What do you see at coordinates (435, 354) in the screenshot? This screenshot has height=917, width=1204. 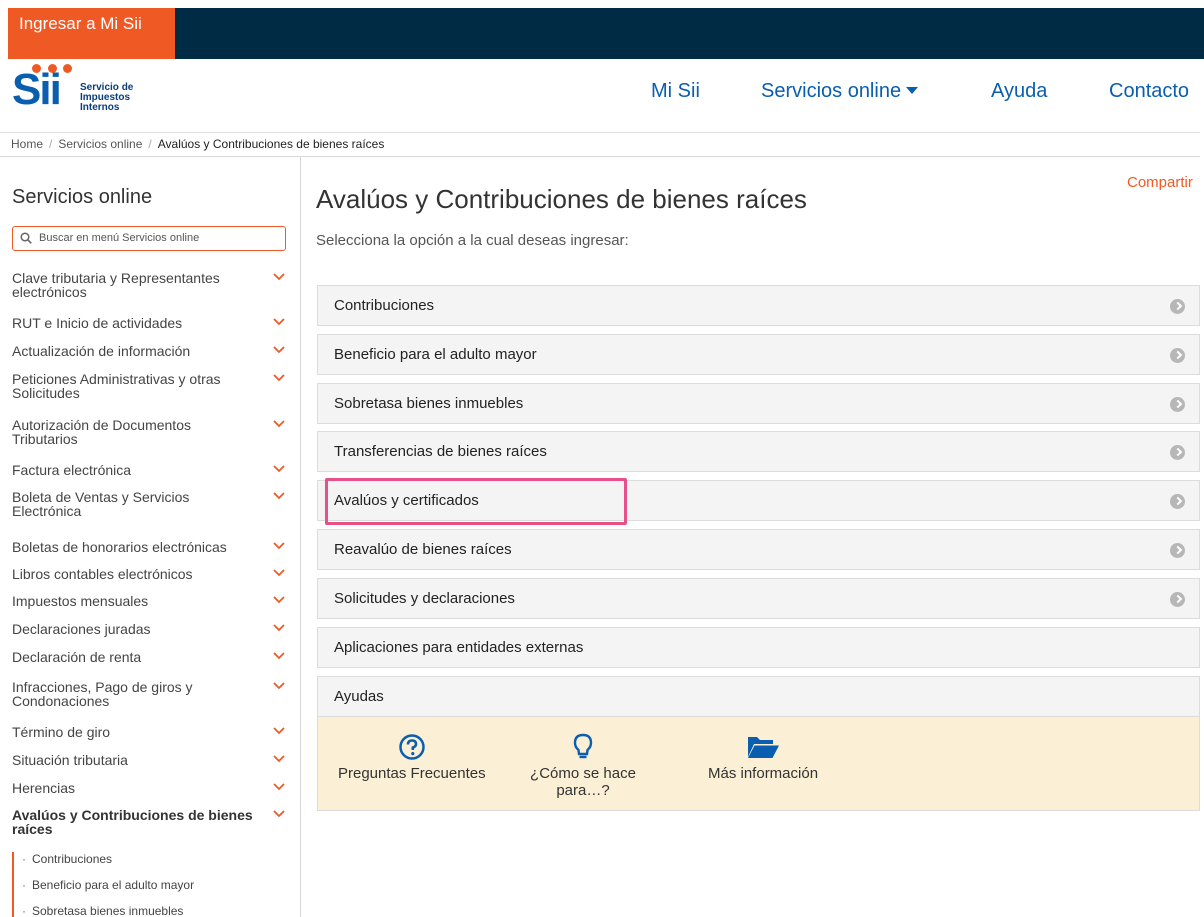 I see `accordion-label: Beneficio para el adulto mayor` at bounding box center [435, 354].